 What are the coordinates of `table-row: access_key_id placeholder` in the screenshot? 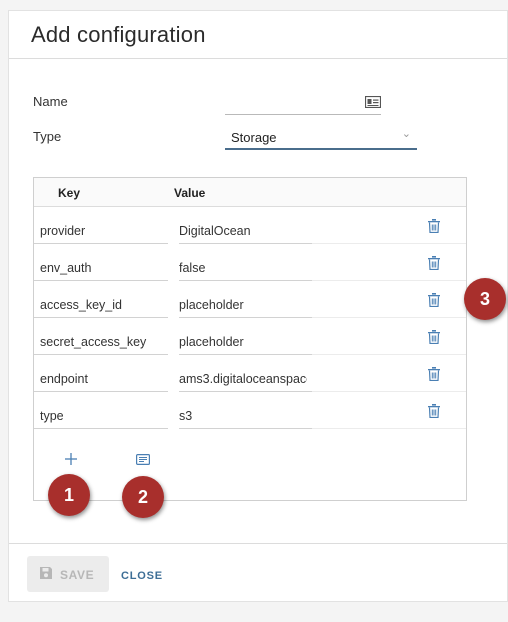 It's located at (250, 299).